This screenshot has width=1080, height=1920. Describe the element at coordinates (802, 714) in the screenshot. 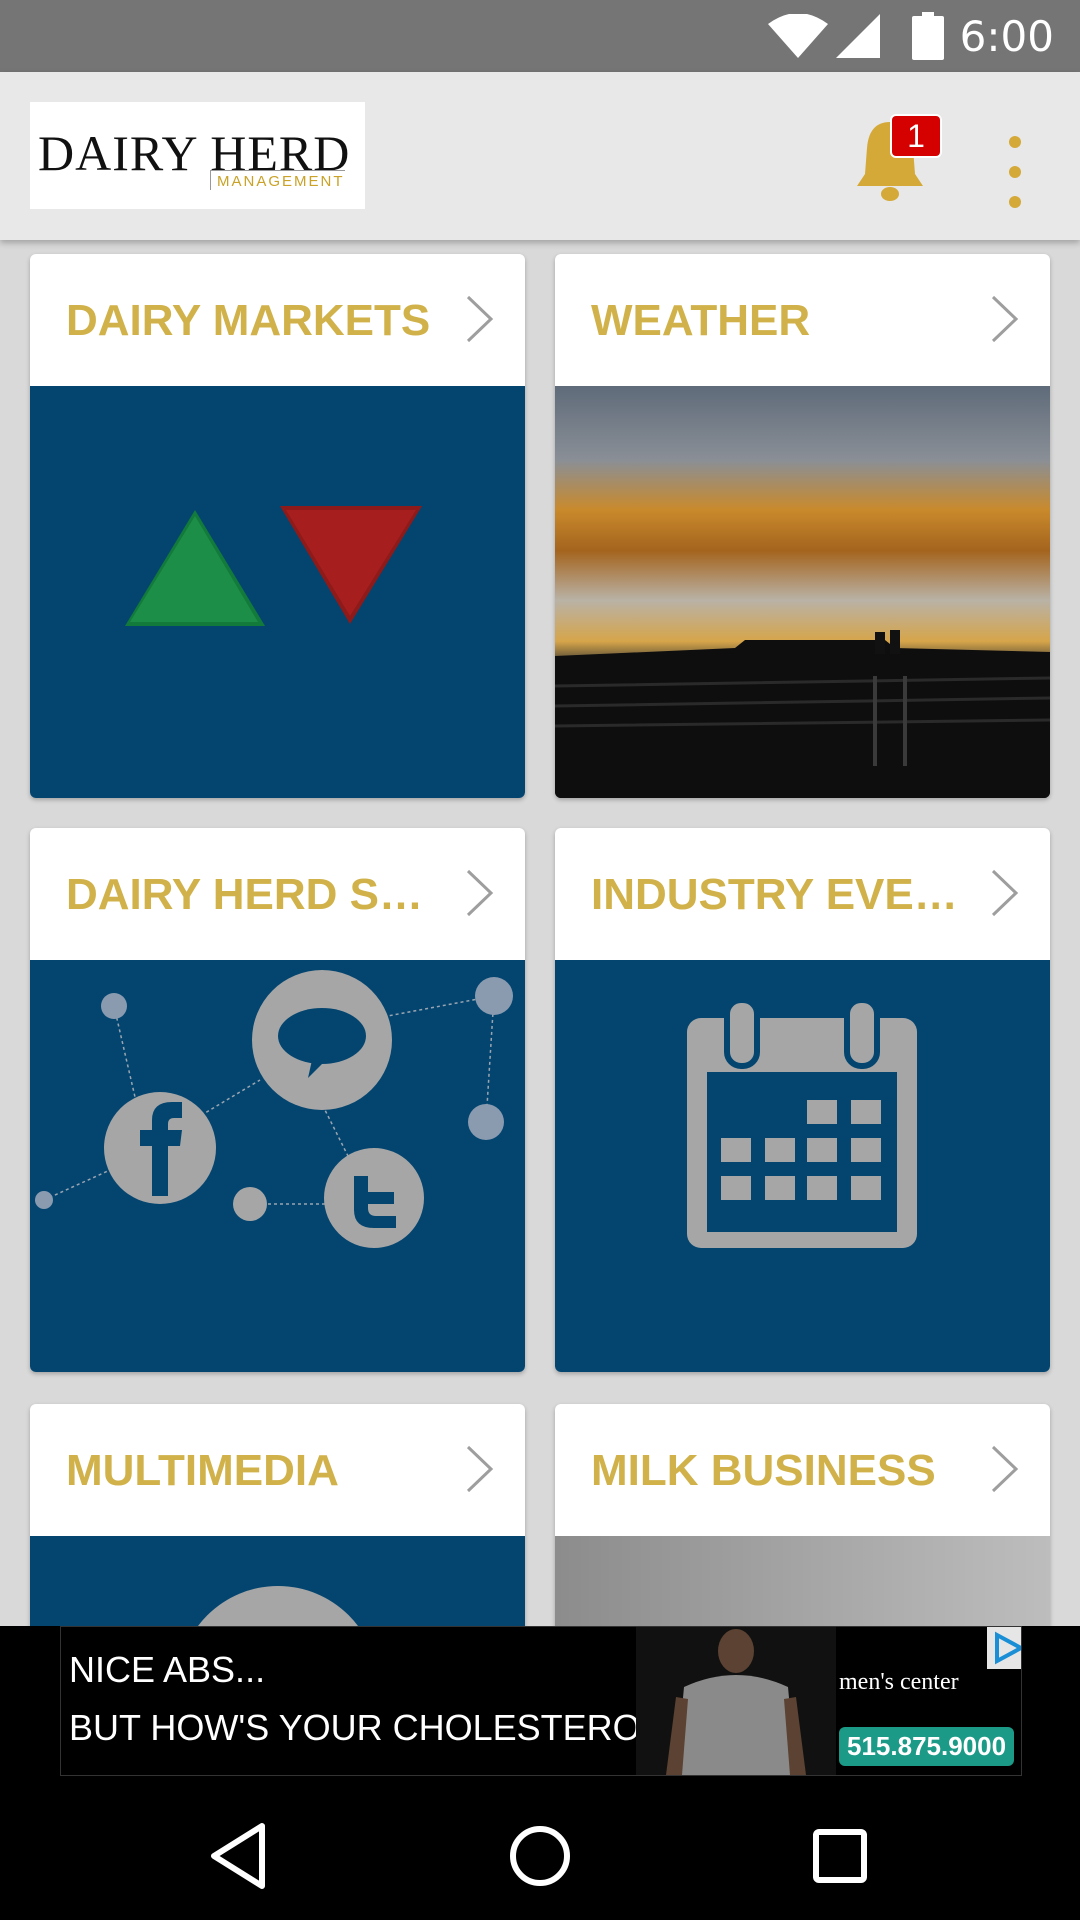

I see `farm-silhouette` at that location.